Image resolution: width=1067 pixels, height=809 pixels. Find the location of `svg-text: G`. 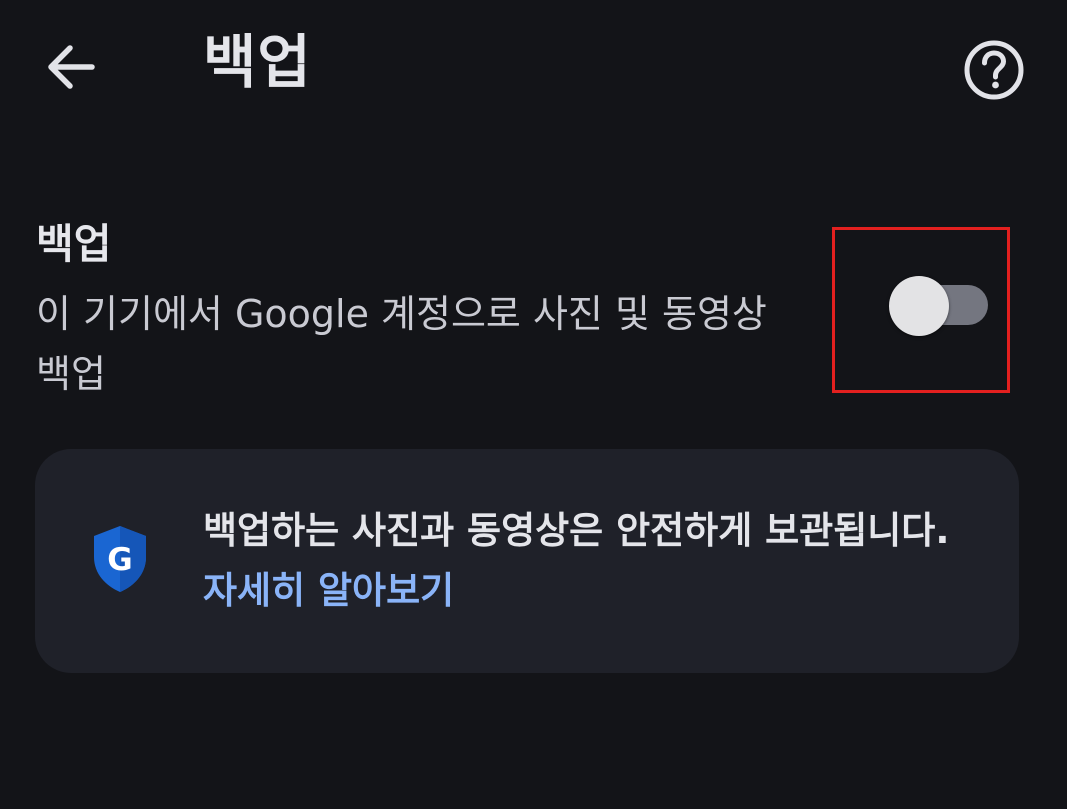

svg-text: G is located at coordinates (119, 560).